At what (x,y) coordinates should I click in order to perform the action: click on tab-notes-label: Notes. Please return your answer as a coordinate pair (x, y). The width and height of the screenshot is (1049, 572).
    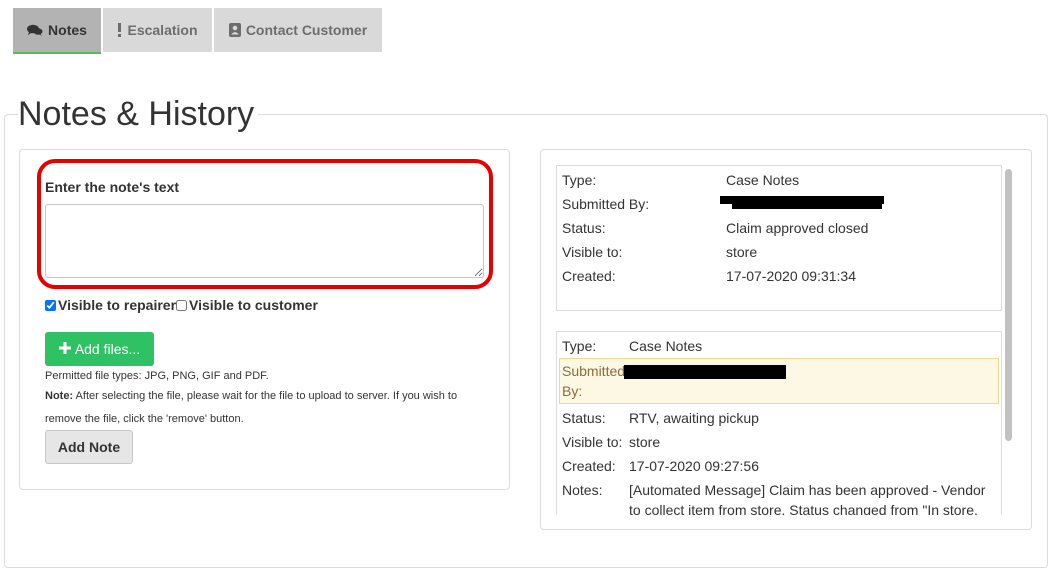
    Looking at the image, I should click on (67, 30).